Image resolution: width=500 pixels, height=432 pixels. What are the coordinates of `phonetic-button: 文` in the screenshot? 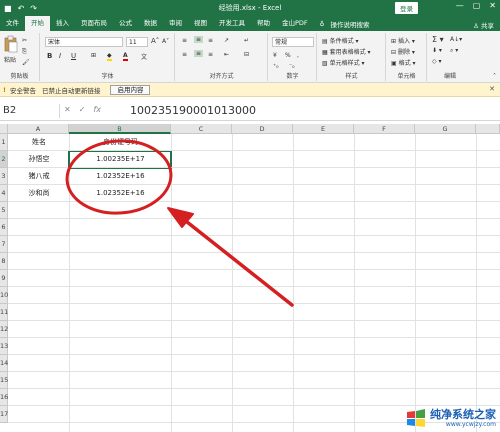 It's located at (144, 56).